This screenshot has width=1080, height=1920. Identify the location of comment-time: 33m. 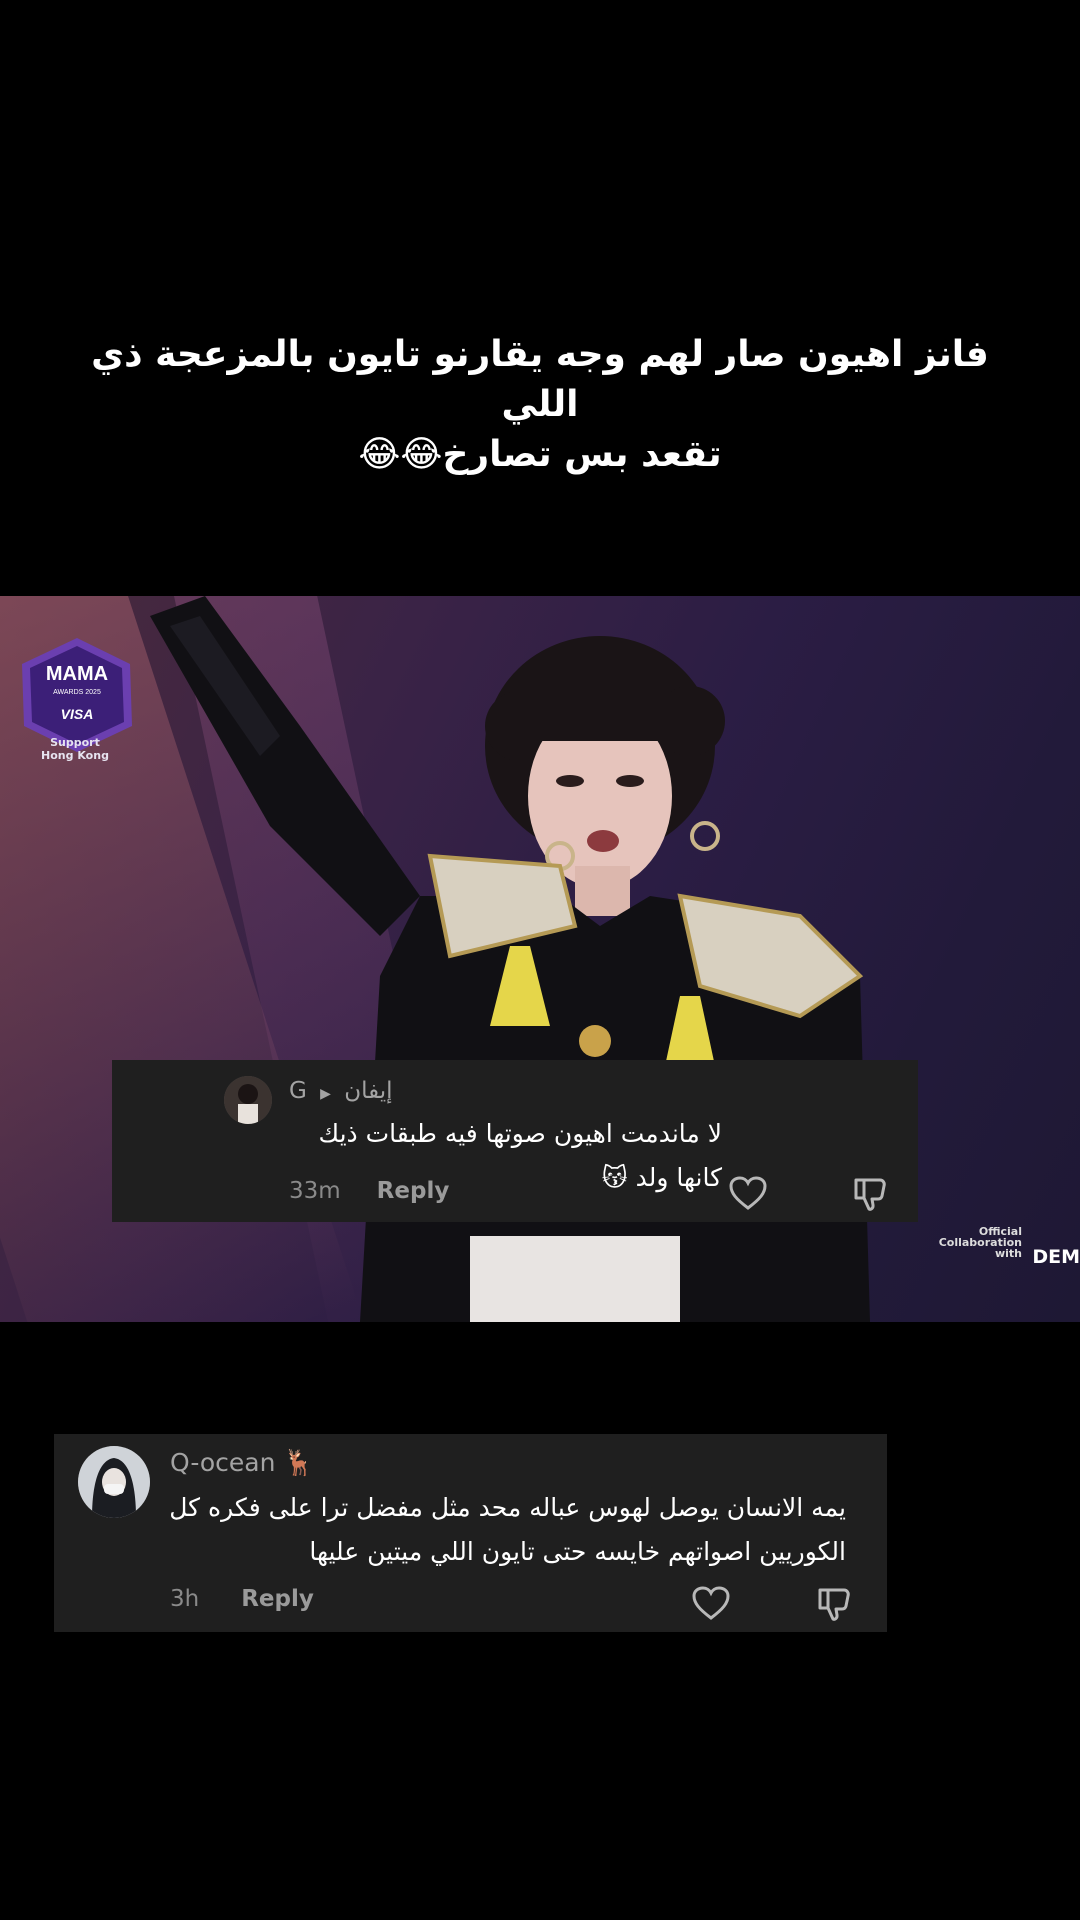
(315, 1191).